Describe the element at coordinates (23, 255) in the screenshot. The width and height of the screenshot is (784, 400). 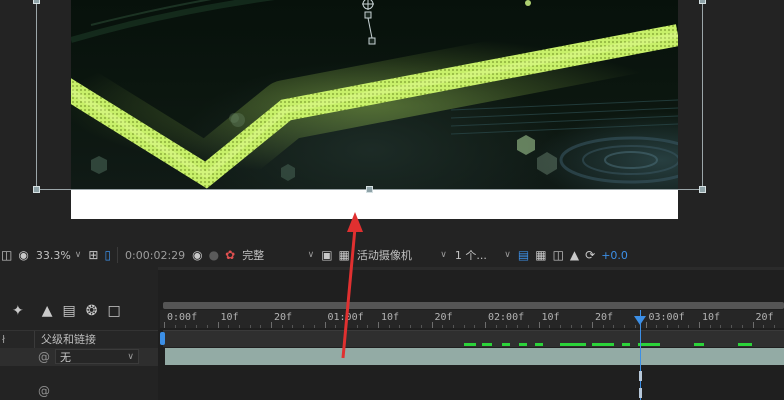
I see `toggle-view-icon: ◉` at that location.